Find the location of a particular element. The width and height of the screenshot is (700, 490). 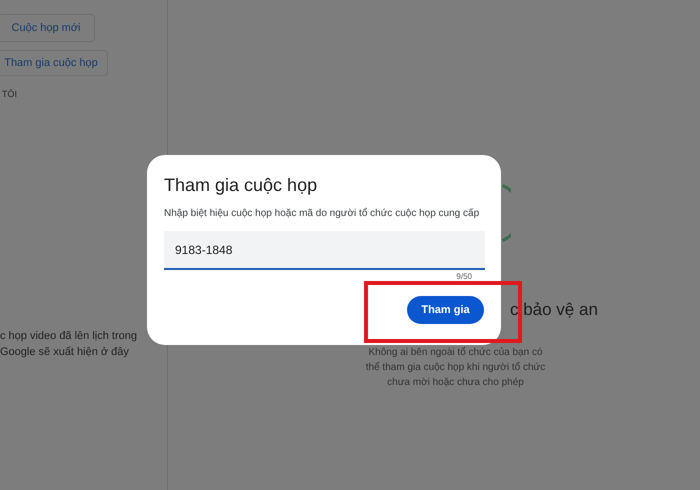

section-label: TÔI is located at coordinates (10, 94).